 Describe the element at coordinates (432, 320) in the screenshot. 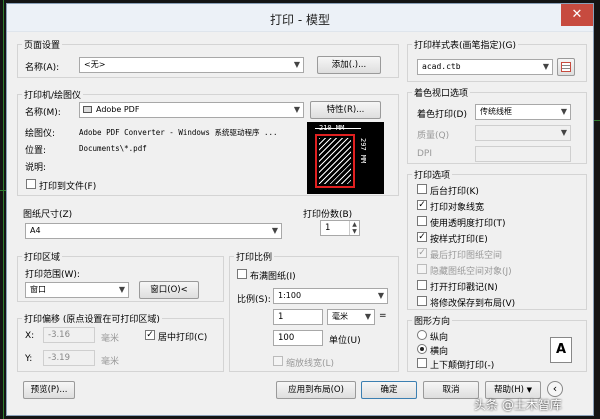

I see `orientation-group-label: 图形方向` at that location.